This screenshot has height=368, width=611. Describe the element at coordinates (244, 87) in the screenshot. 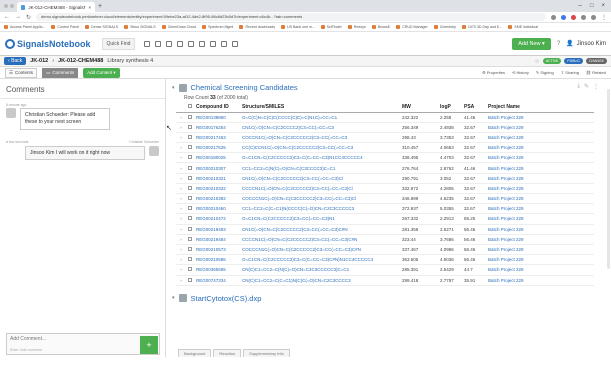

I see `table-title: Chemical Screening Candidates` at that location.